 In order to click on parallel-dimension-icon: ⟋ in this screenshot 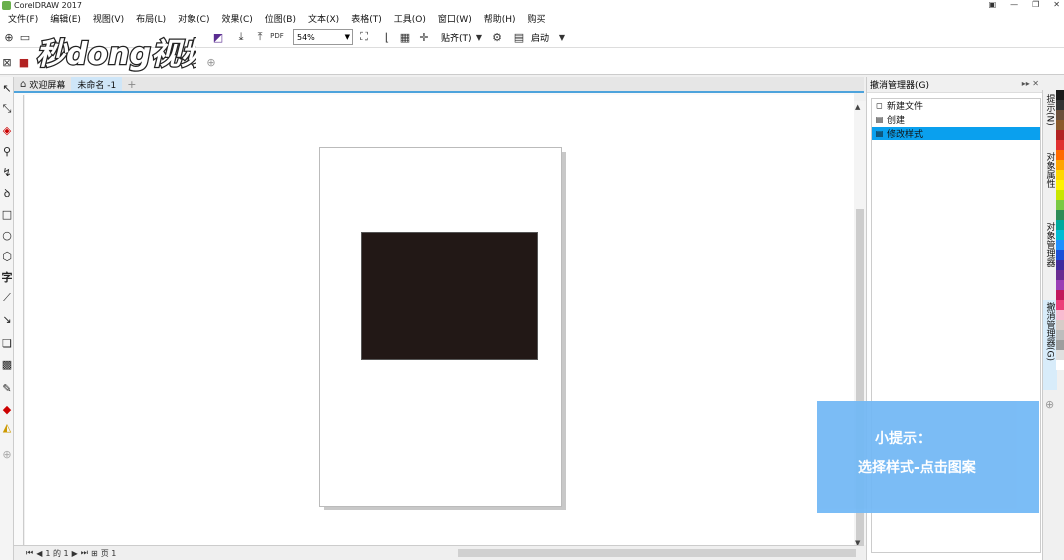, I will do `click(7, 298)`.